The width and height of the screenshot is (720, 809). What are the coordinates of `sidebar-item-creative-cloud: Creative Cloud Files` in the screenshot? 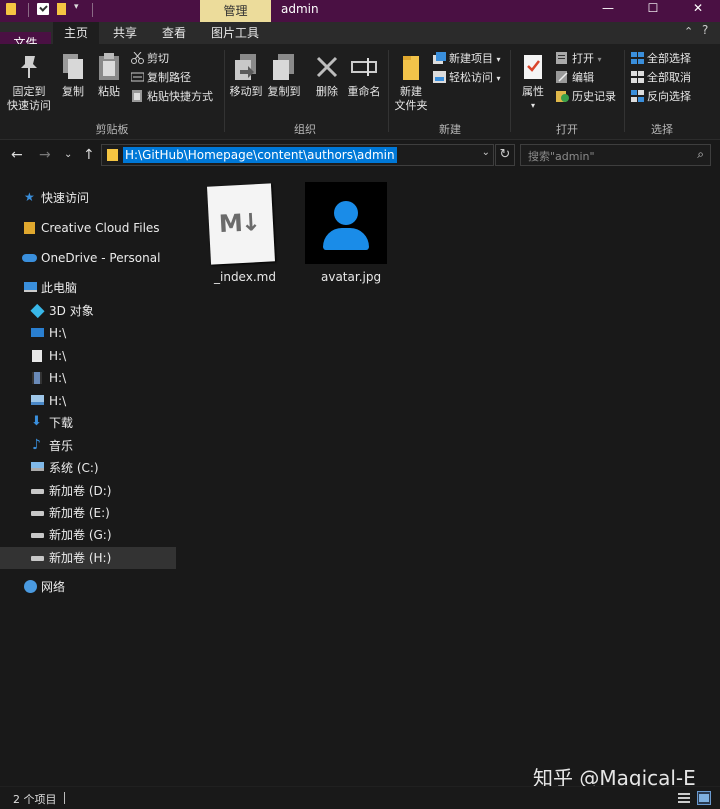 It's located at (88, 228).